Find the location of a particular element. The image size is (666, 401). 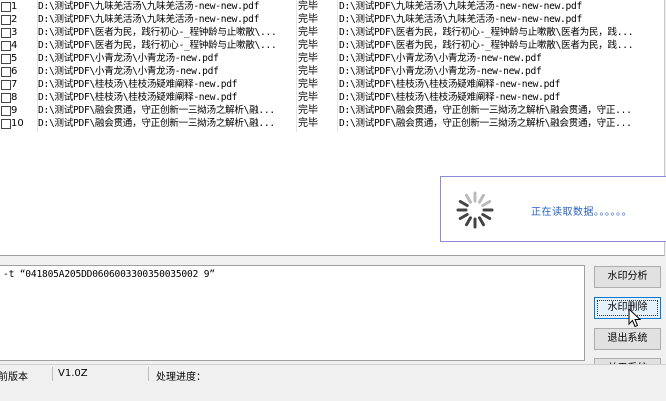

version-value: V1.0Z is located at coordinates (73, 373).